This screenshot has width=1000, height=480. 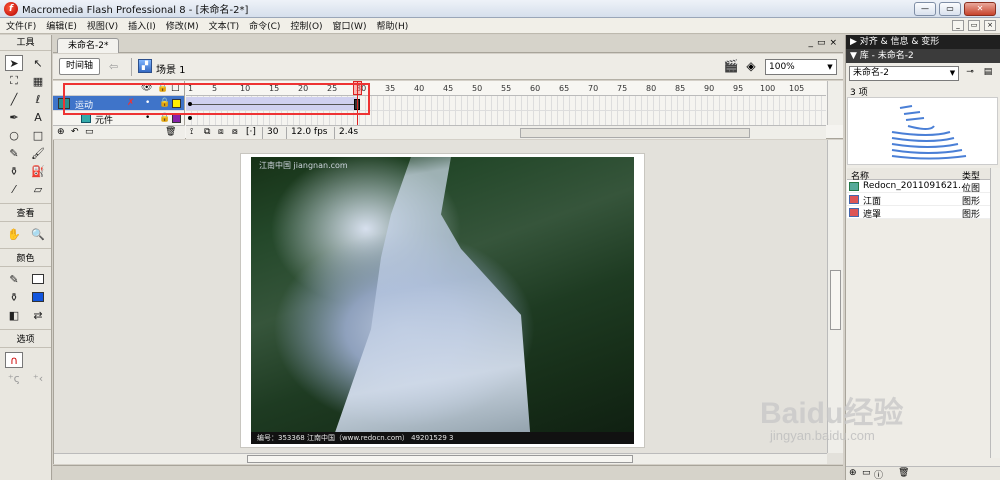 What do you see at coordinates (102, 25) in the screenshot?
I see `menu-view: 视图(V)` at bounding box center [102, 25].